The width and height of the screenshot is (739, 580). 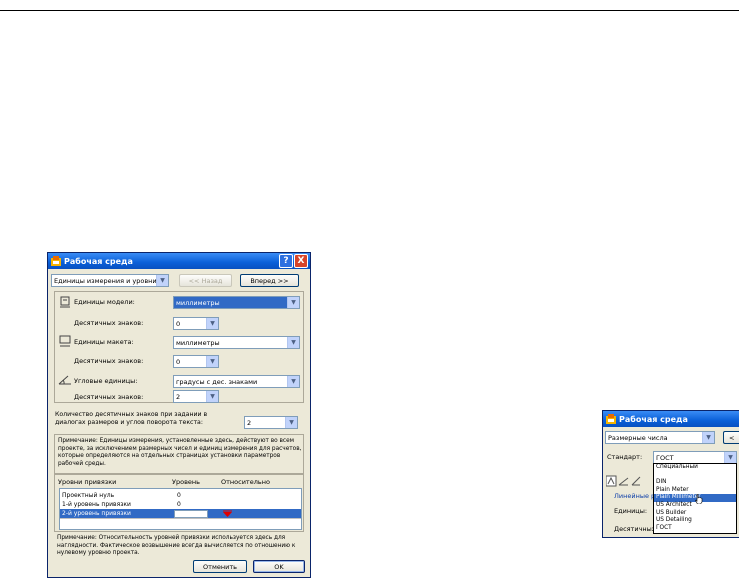 I want to click on layout-units-value: миллиметры, so click(x=198, y=342).